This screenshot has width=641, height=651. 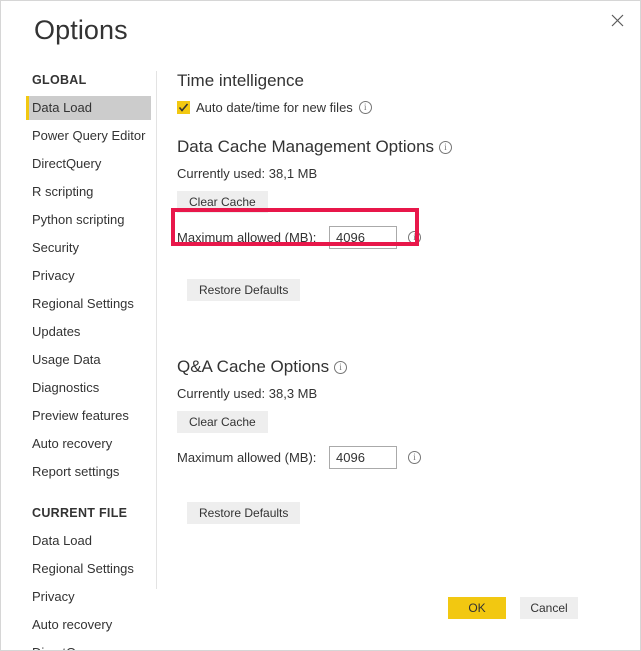 I want to click on sidebar-item-preview-features: Preview features, so click(x=88, y=416).